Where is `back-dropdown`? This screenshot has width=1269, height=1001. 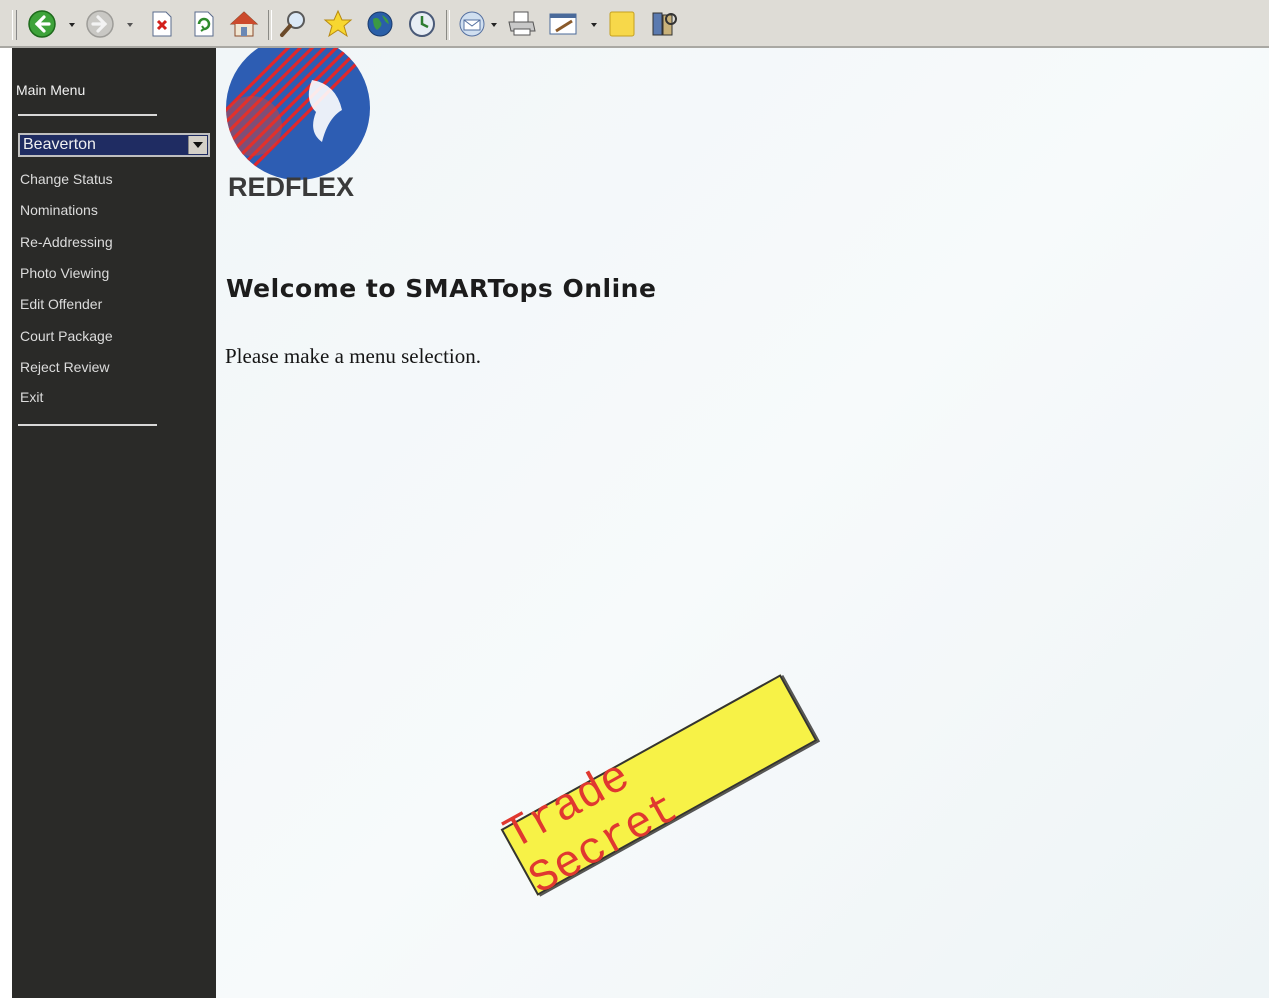 back-dropdown is located at coordinates (72, 25).